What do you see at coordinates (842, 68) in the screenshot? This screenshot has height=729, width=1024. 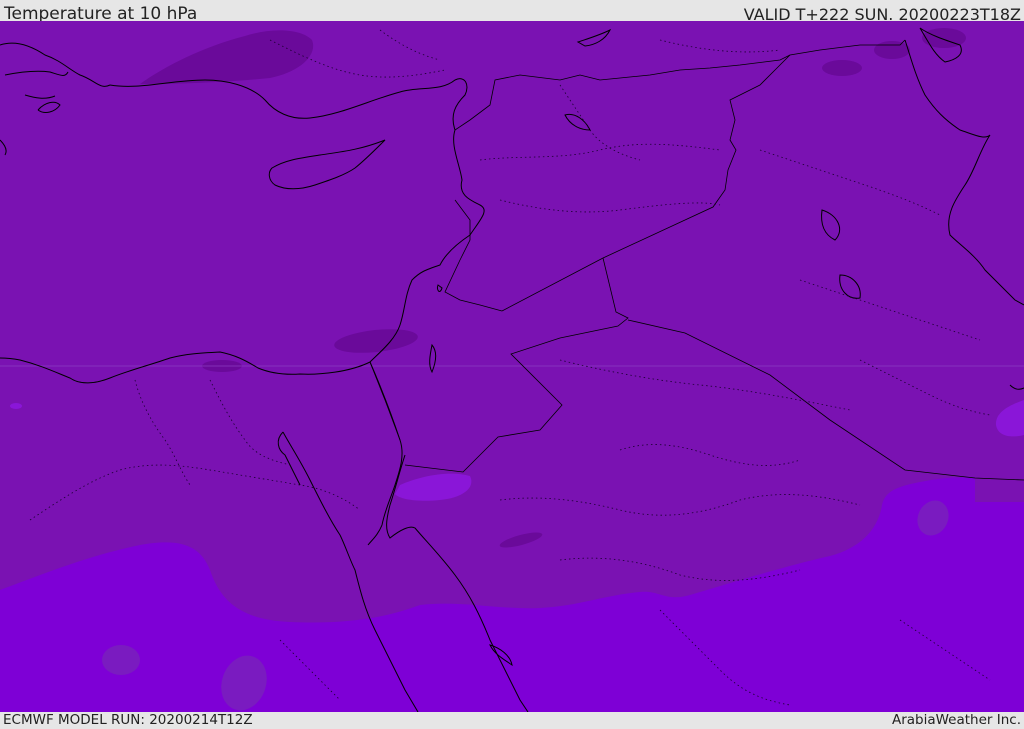 I see `temperature-patch-ne1` at bounding box center [842, 68].